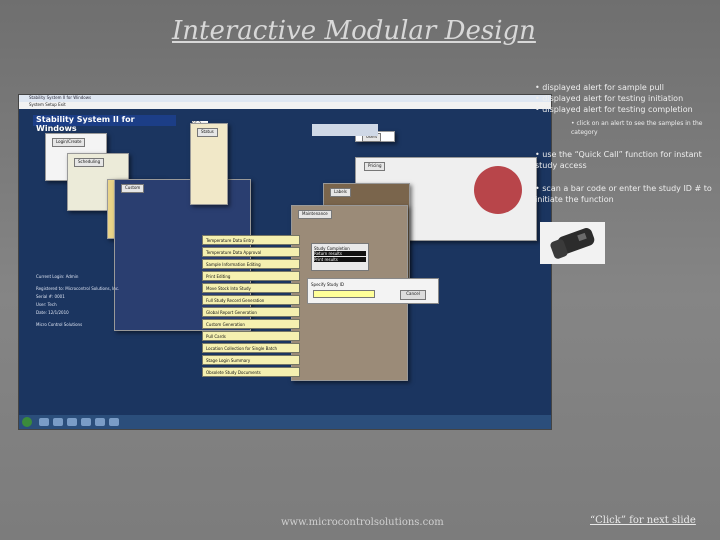 This screenshot has height=540, width=720. Describe the element at coordinates (354, 31) in the screenshot. I see `slide-title: Interactive Modular Design` at that location.